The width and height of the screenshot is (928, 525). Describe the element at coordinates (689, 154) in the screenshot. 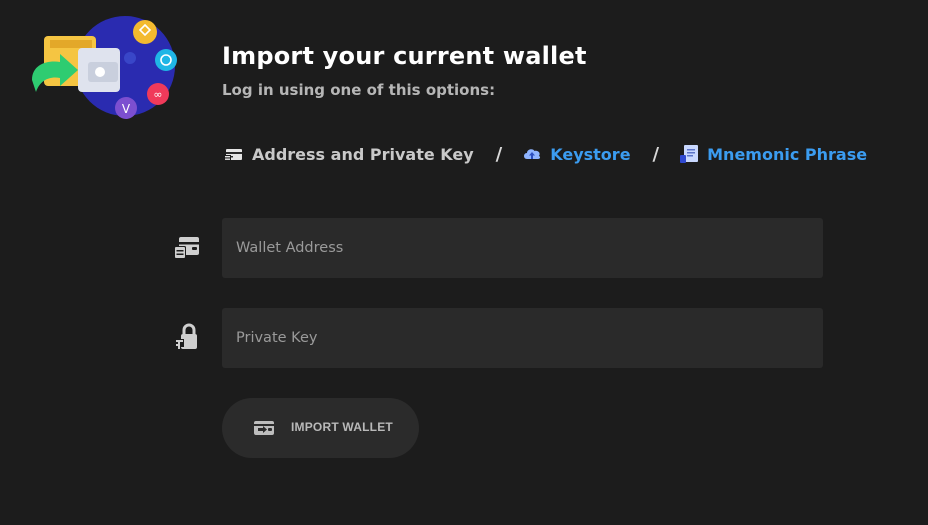

I see `document-icon` at that location.